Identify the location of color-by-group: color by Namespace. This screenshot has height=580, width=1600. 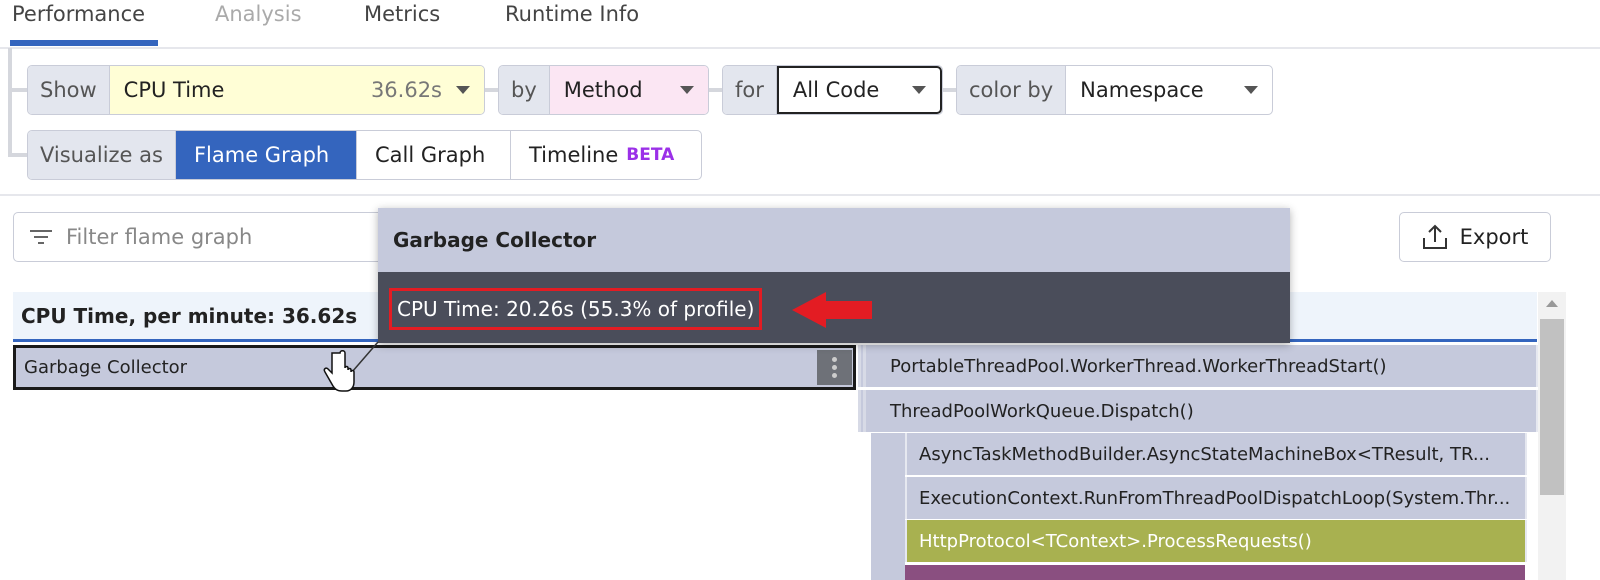
(1114, 90).